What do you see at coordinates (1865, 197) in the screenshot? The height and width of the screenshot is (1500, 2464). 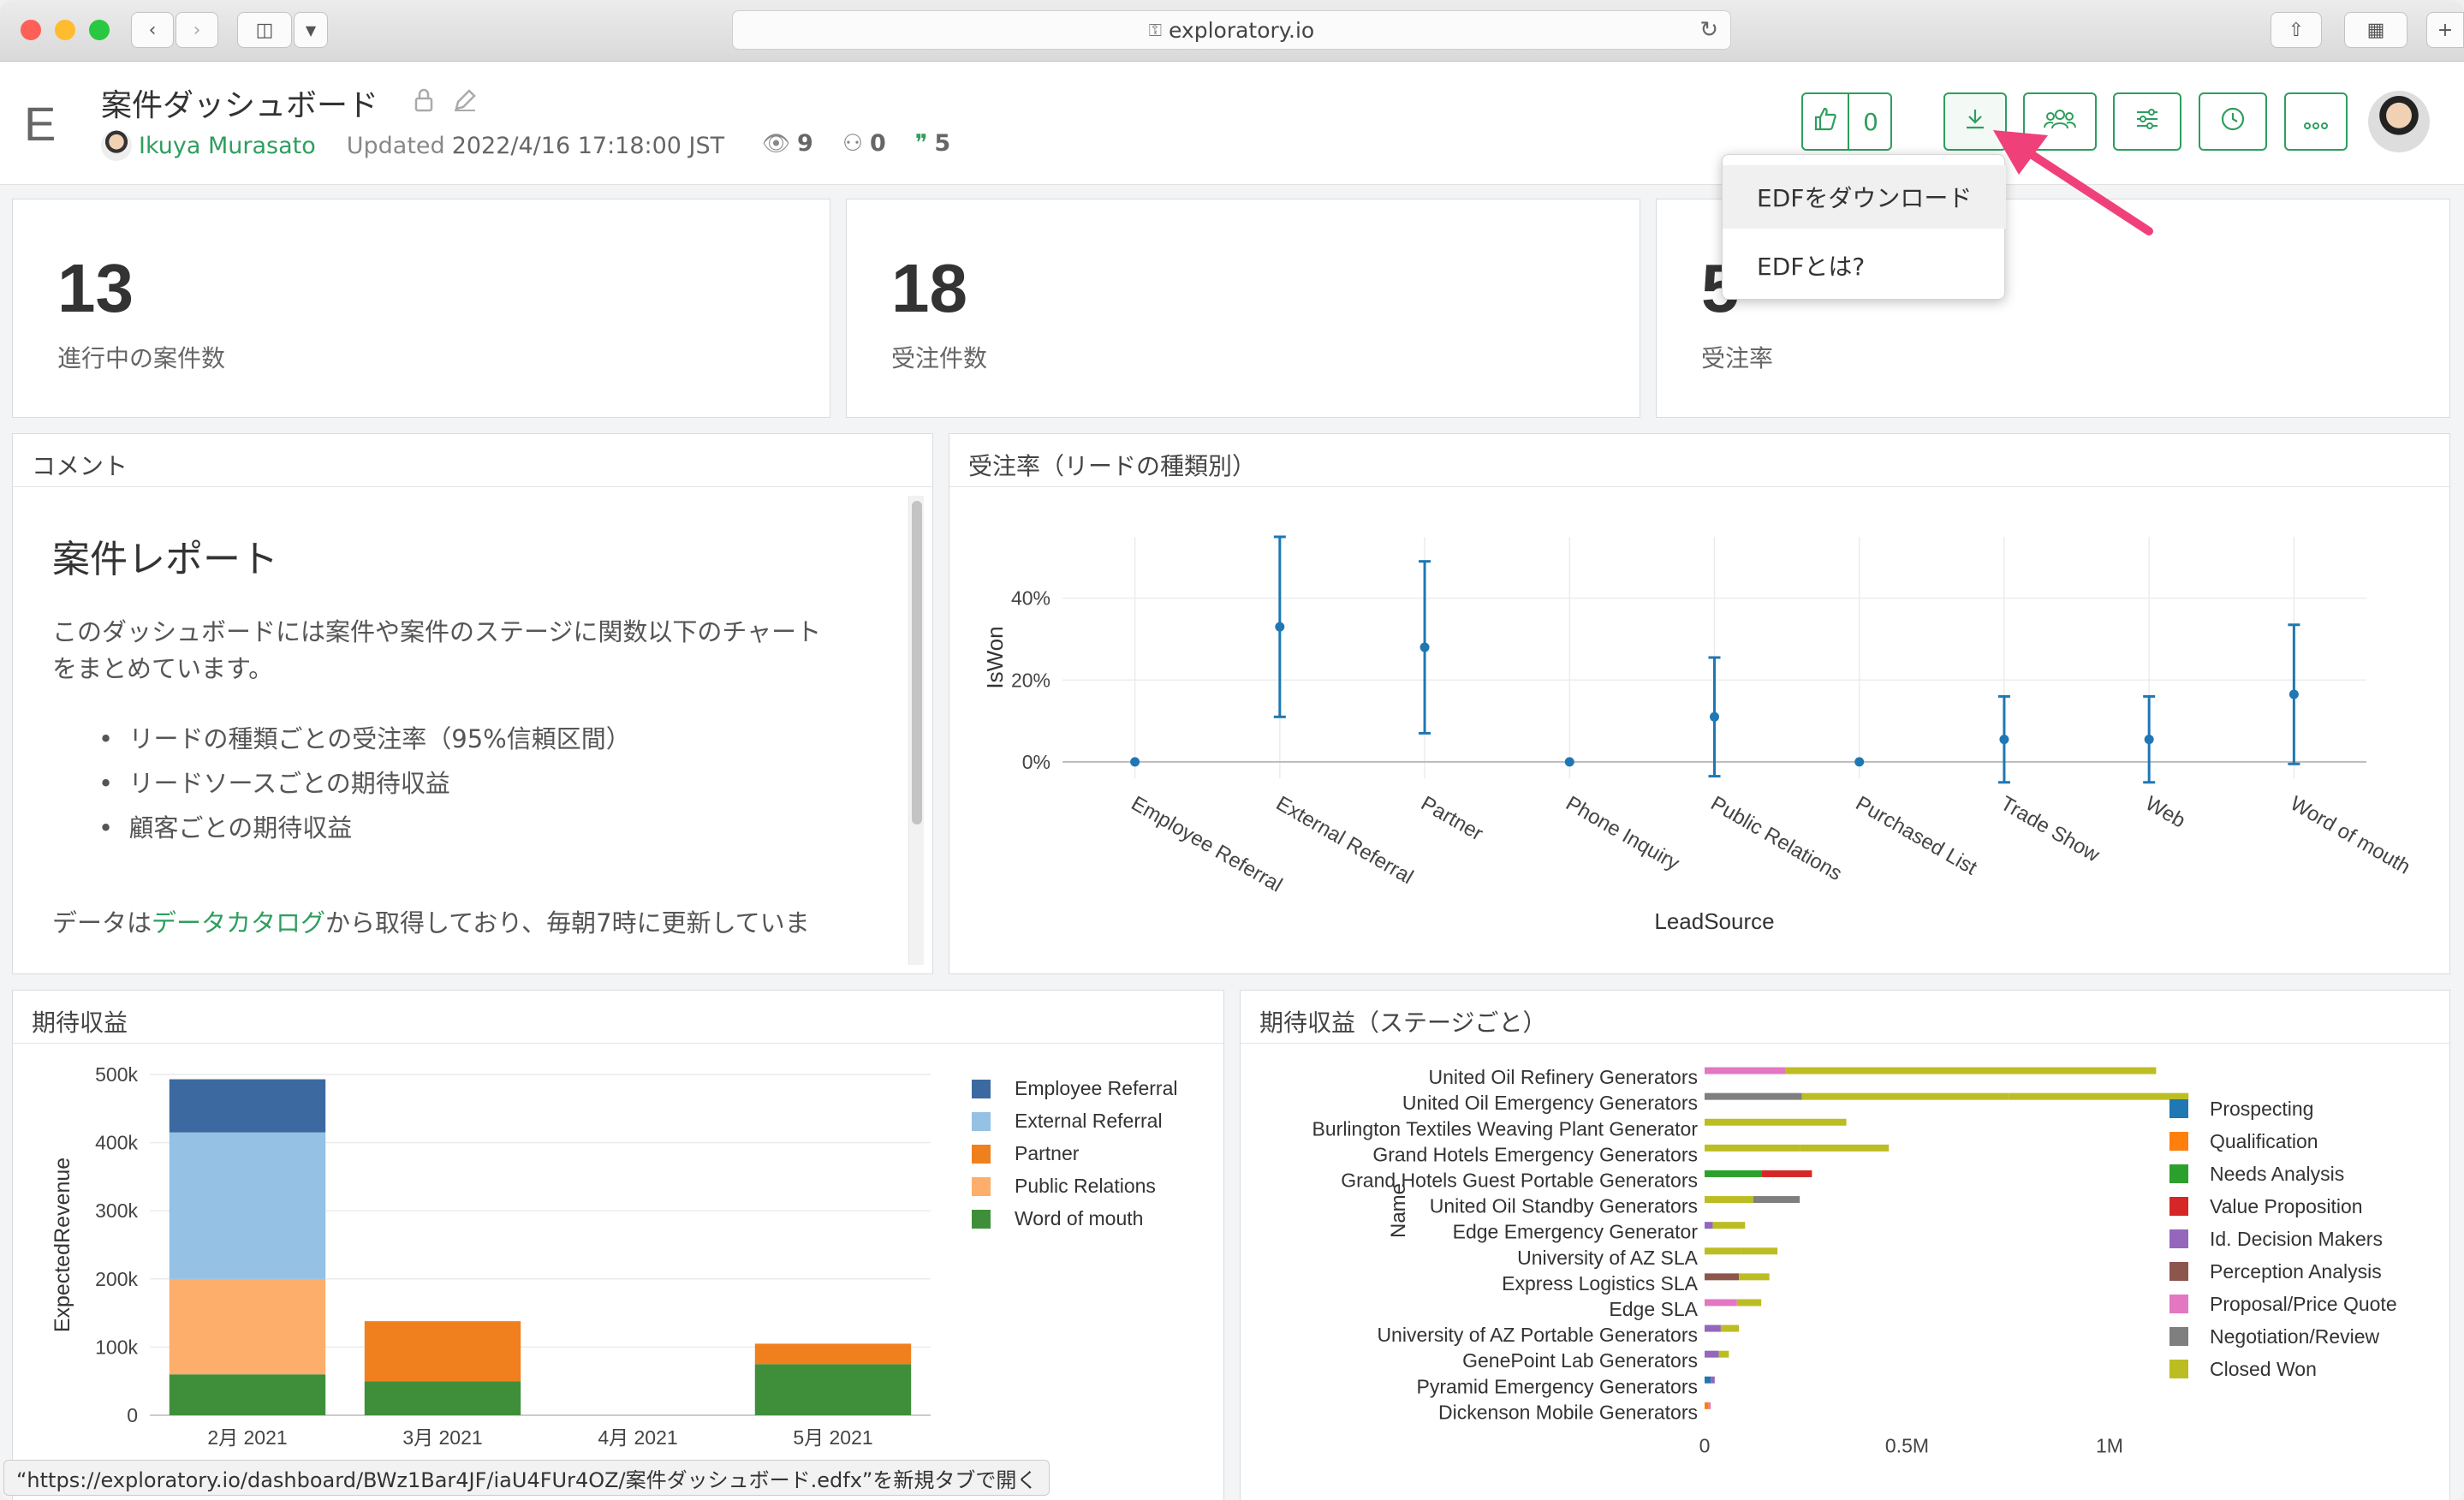 I see `download-edf-item: EDFをダウンロード` at bounding box center [1865, 197].